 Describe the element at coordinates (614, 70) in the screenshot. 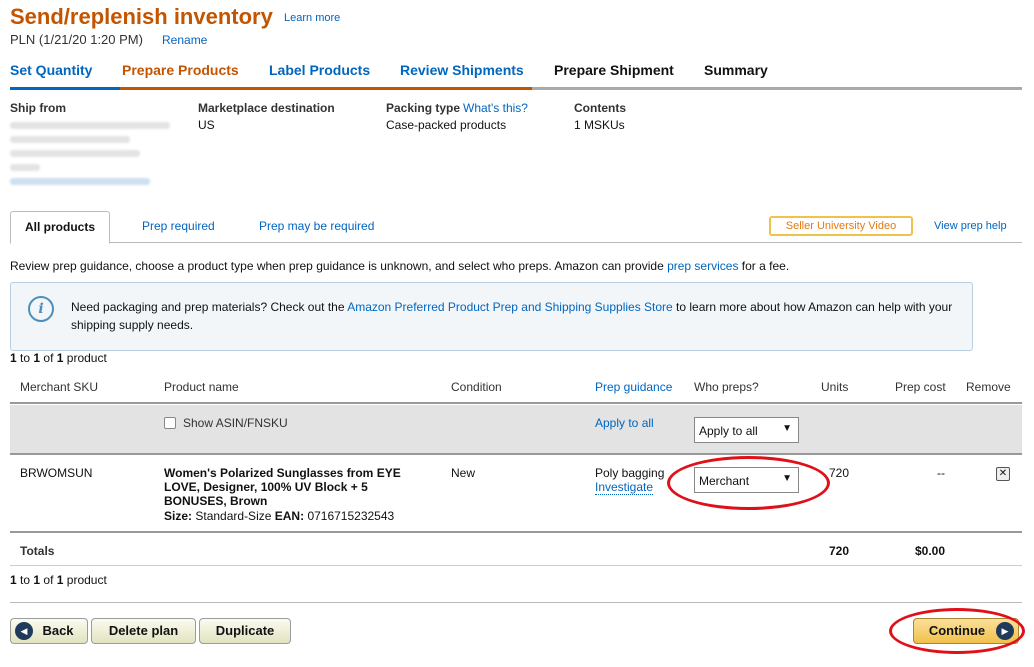

I see `step-prepare-shipment: Prepare Shipment` at that location.